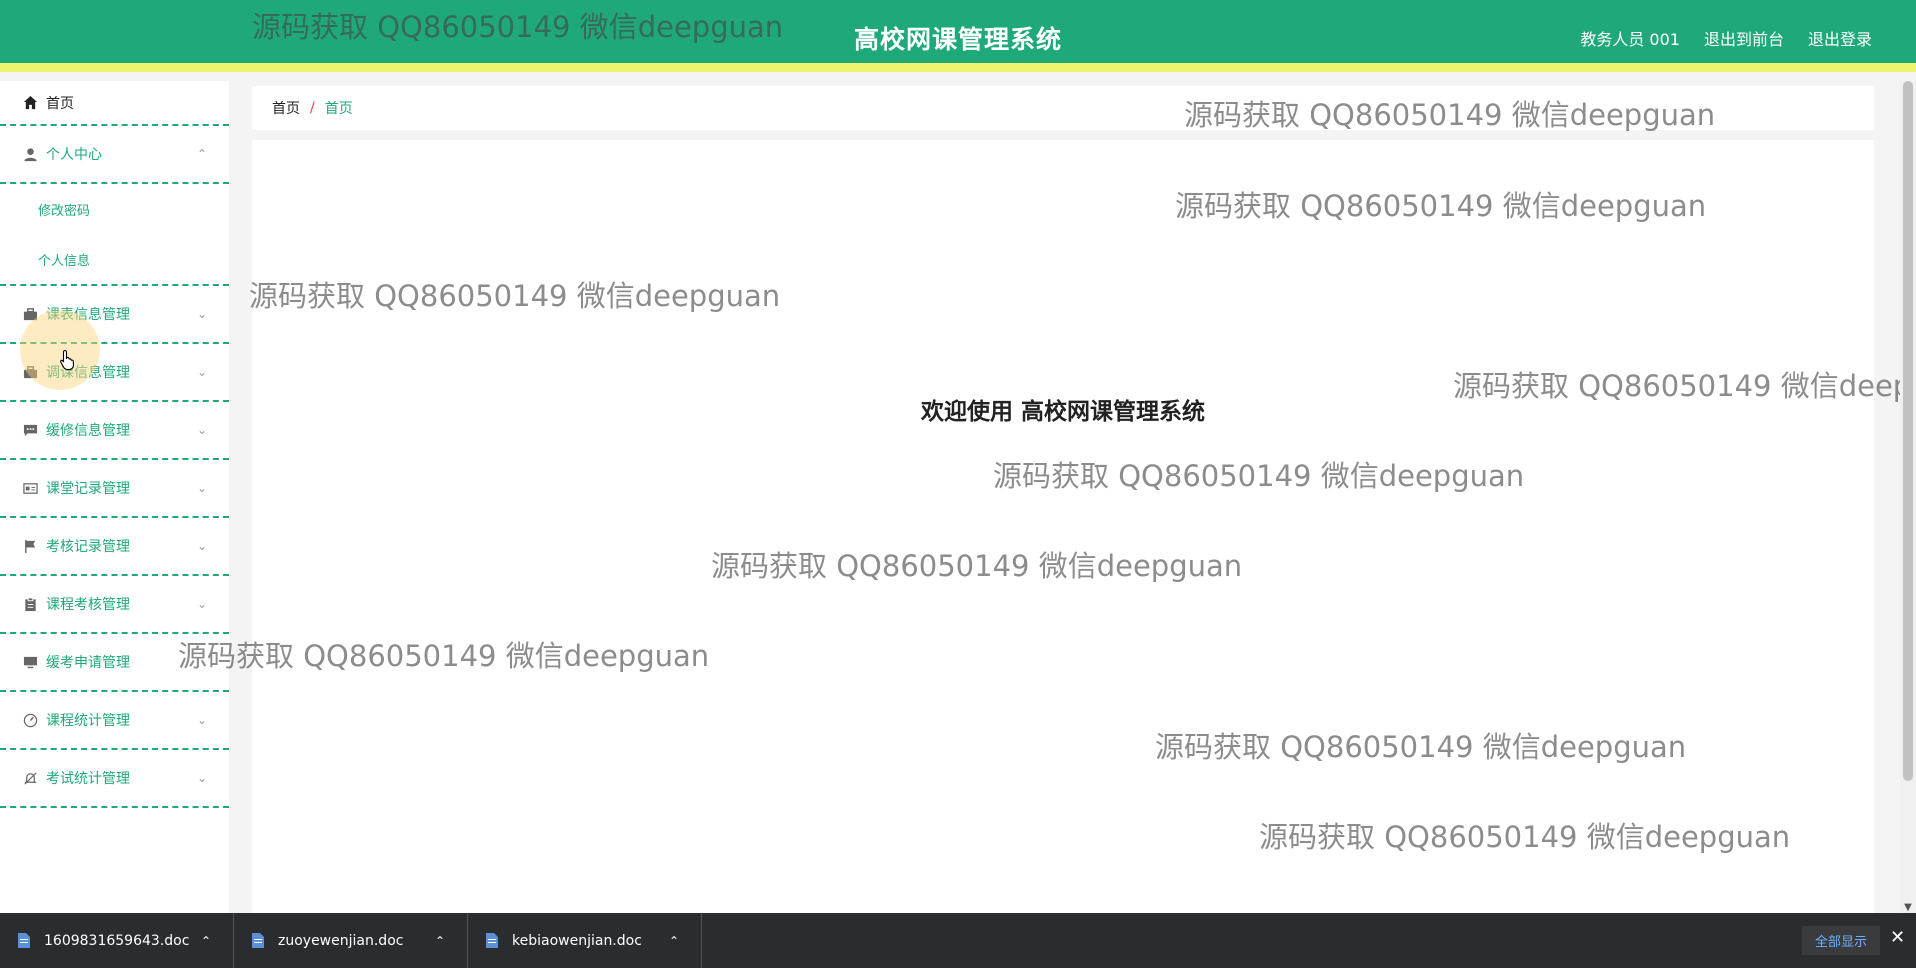  What do you see at coordinates (1062, 412) in the screenshot?
I see `welcome-message: 欢迎使用 高校网课管理系统` at bounding box center [1062, 412].